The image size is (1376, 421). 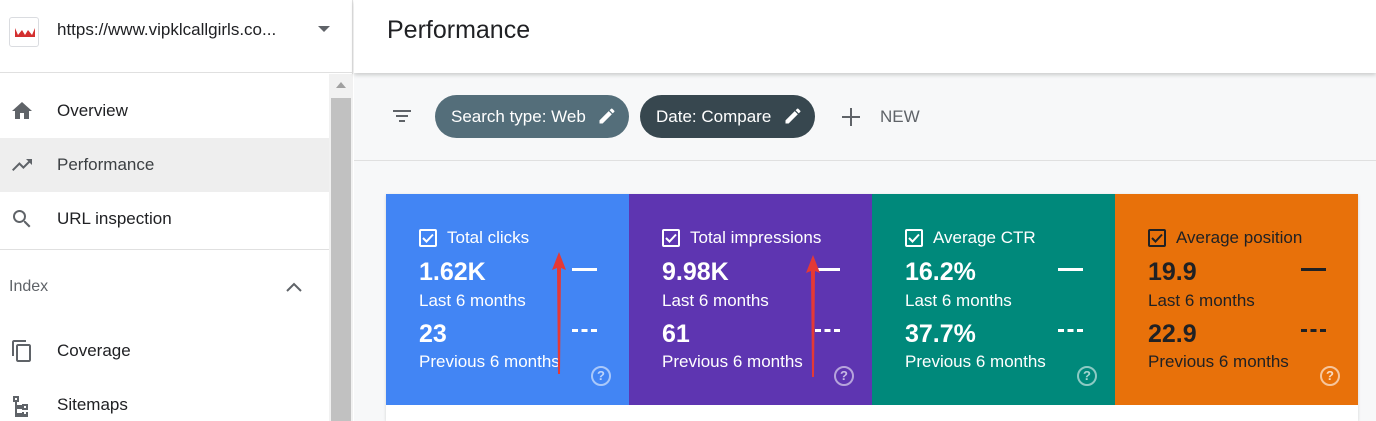 I want to click on sidebar-item-performance: Performance, so click(x=164, y=165).